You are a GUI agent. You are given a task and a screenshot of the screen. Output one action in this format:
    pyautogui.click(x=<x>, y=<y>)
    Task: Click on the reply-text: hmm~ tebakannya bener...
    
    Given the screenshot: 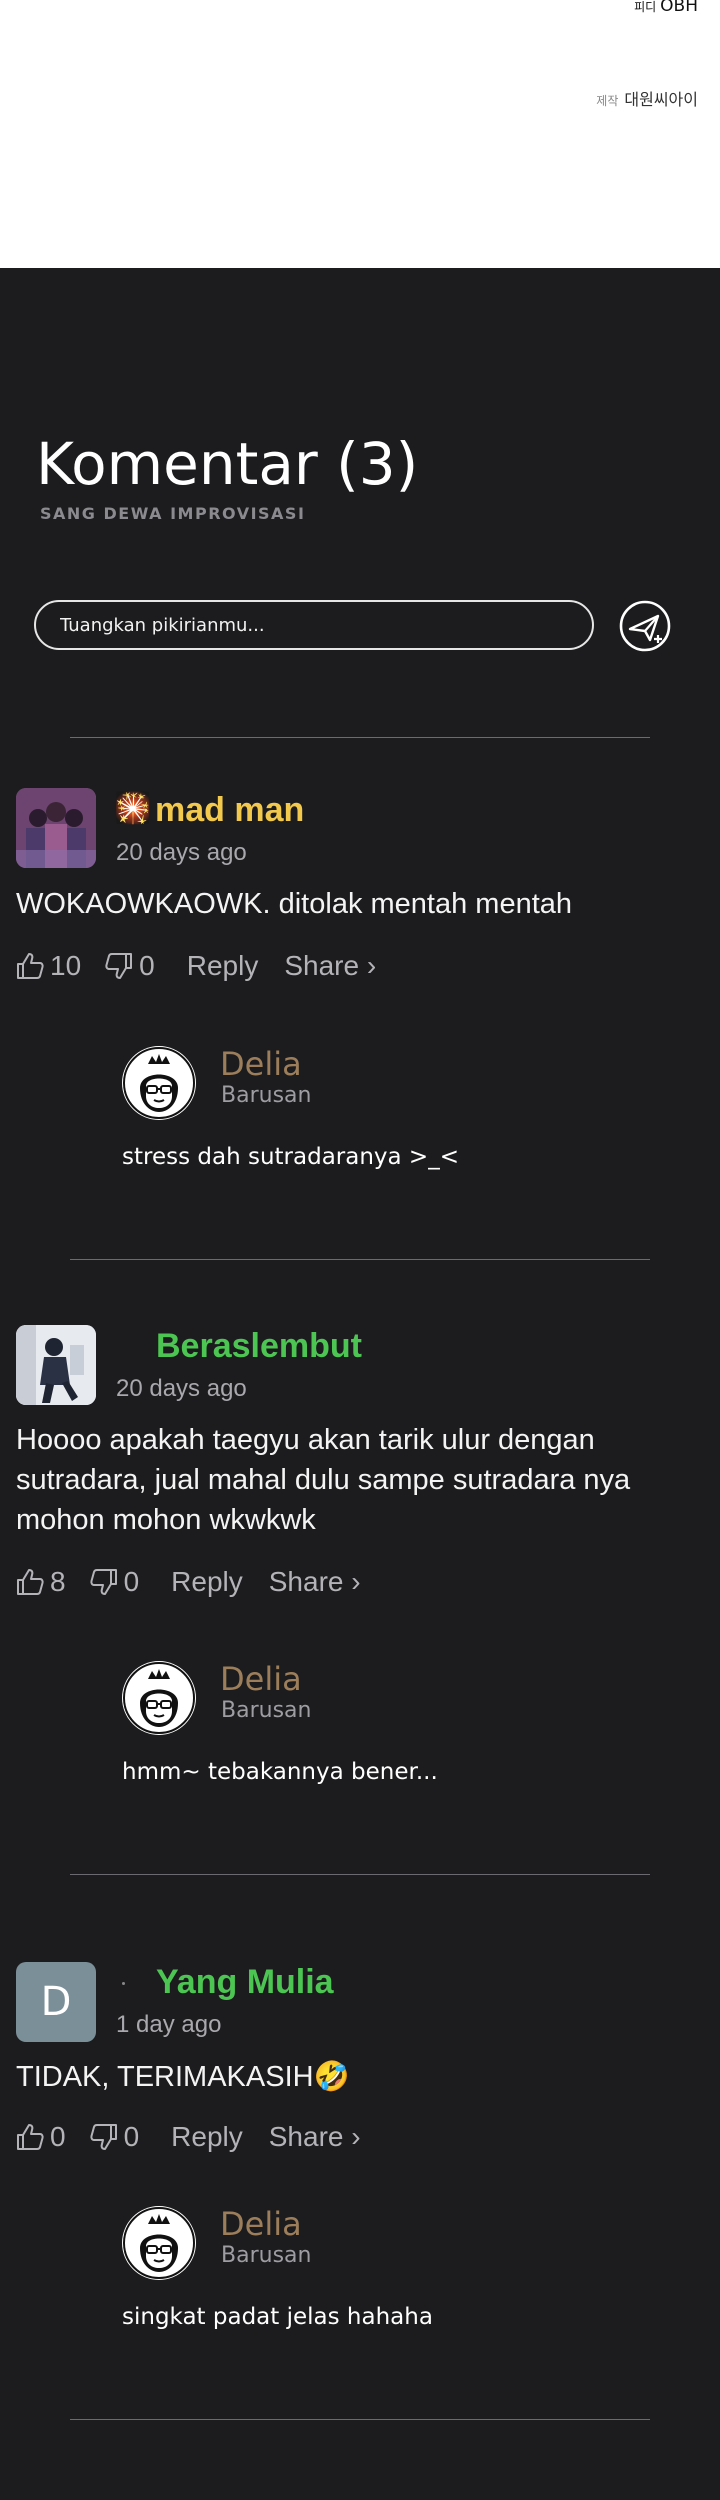 What is the action you would take?
    pyautogui.click(x=280, y=1772)
    